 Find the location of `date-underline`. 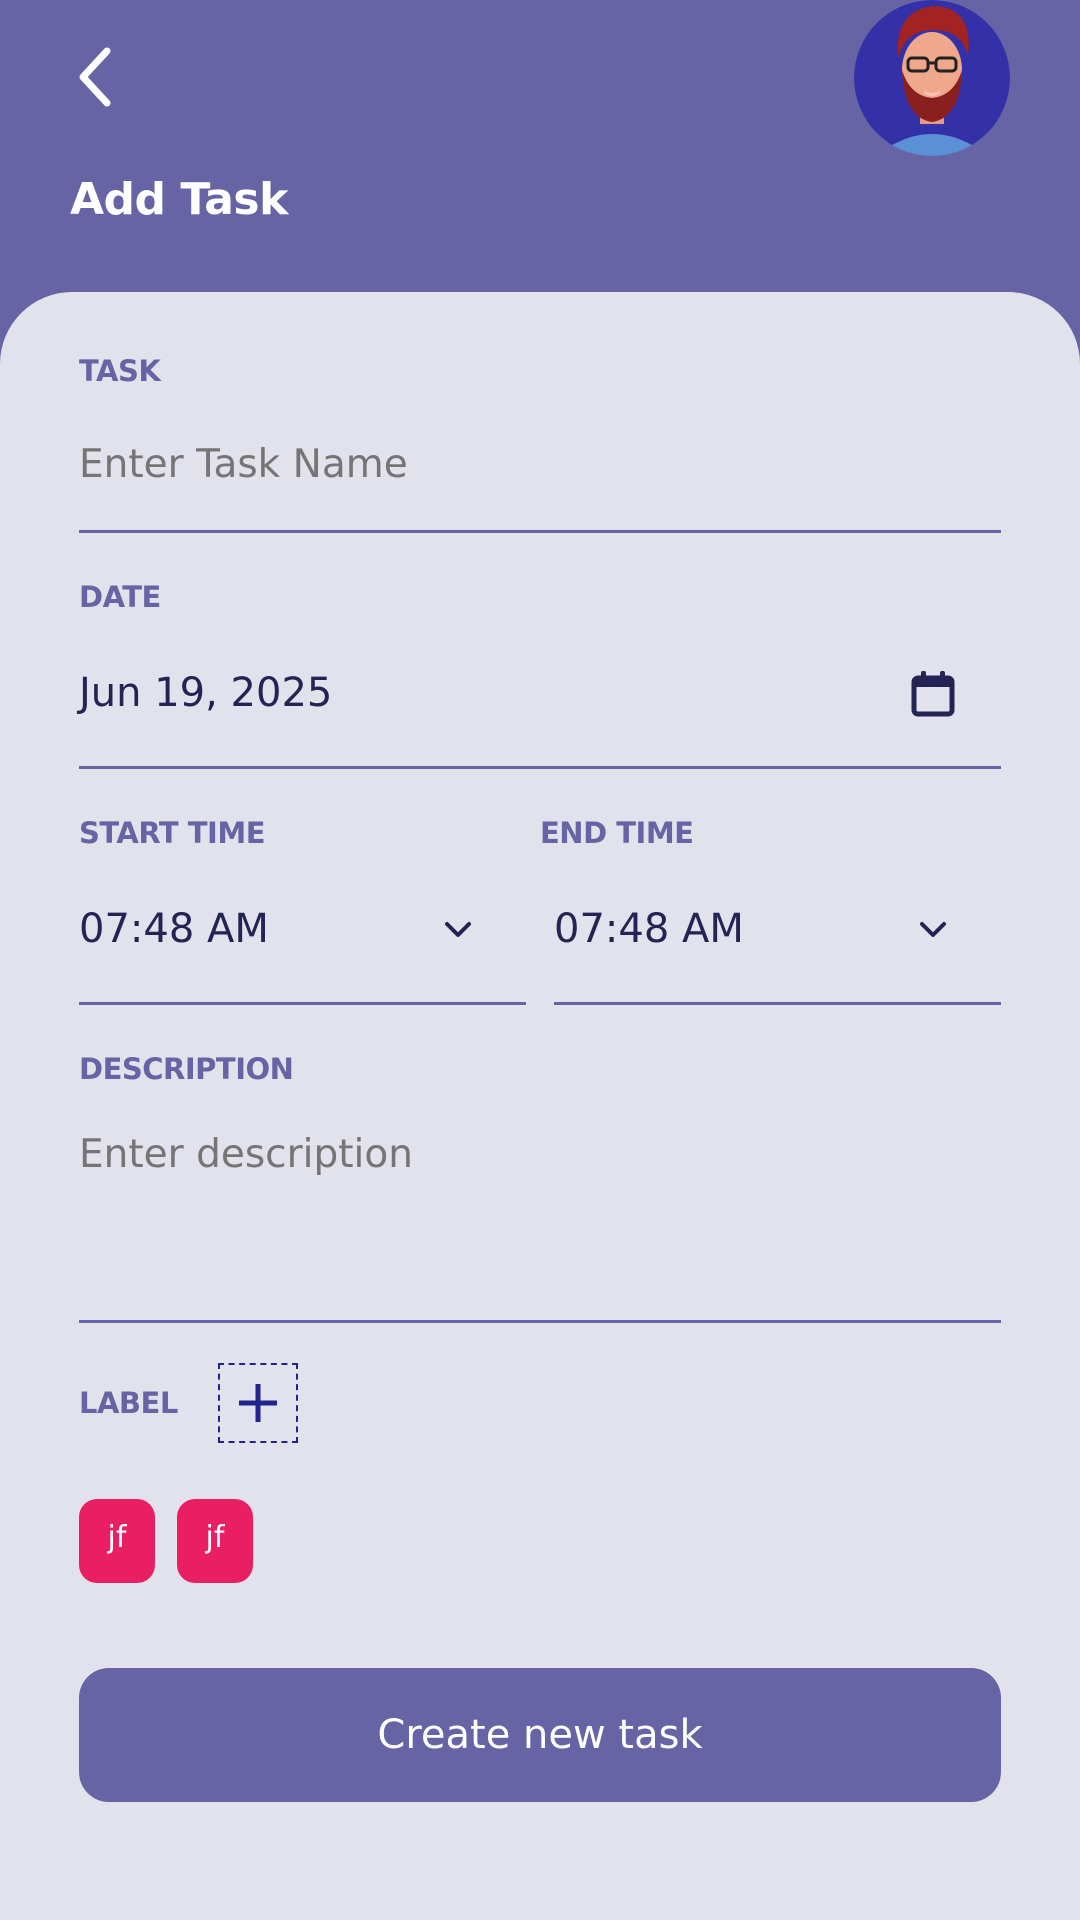

date-underline is located at coordinates (540, 767).